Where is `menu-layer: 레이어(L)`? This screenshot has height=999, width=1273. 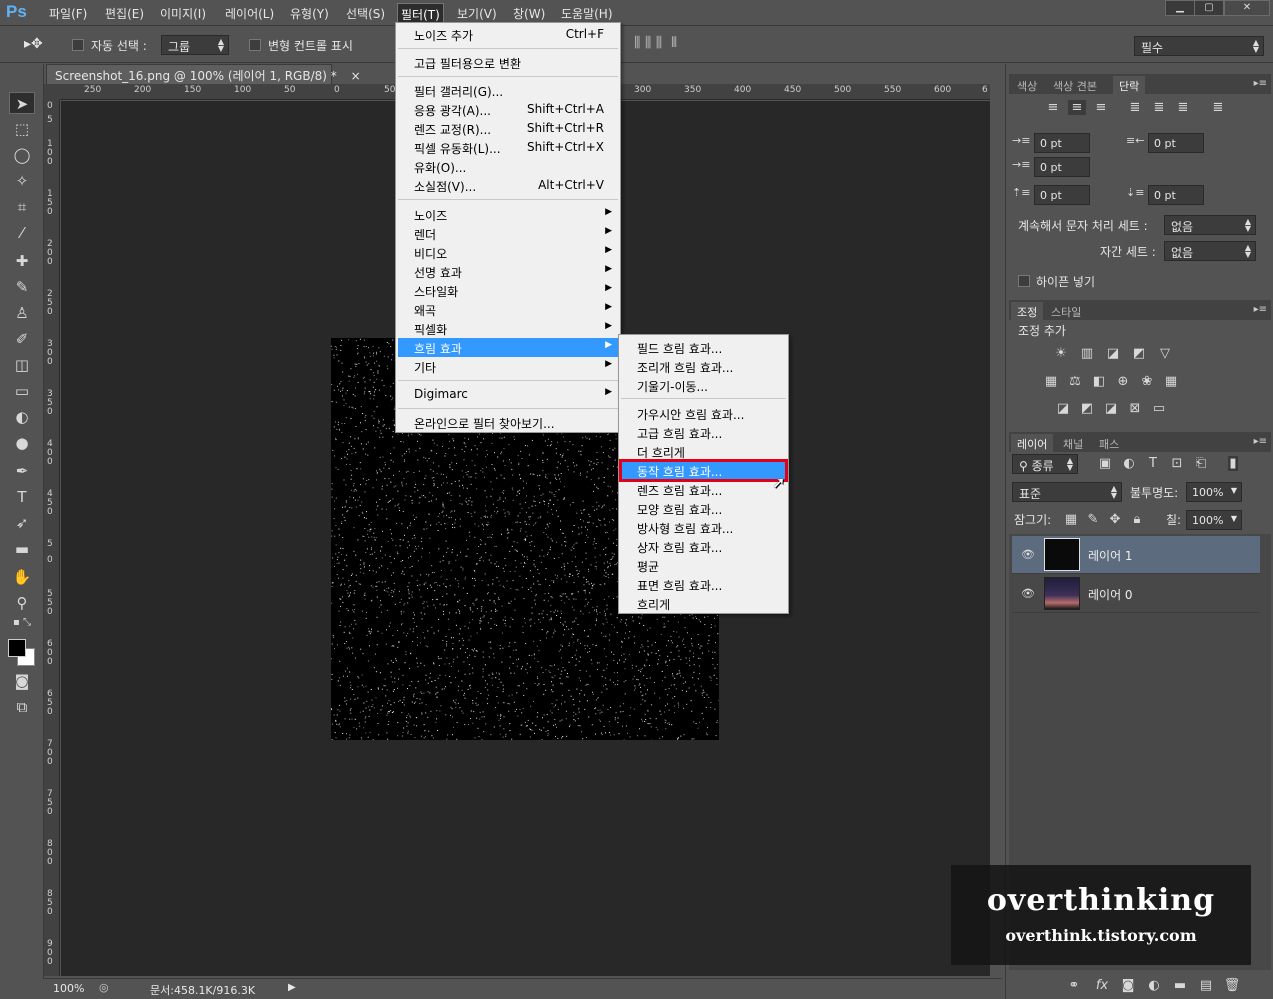
menu-layer: 레이어(L) is located at coordinates (249, 13).